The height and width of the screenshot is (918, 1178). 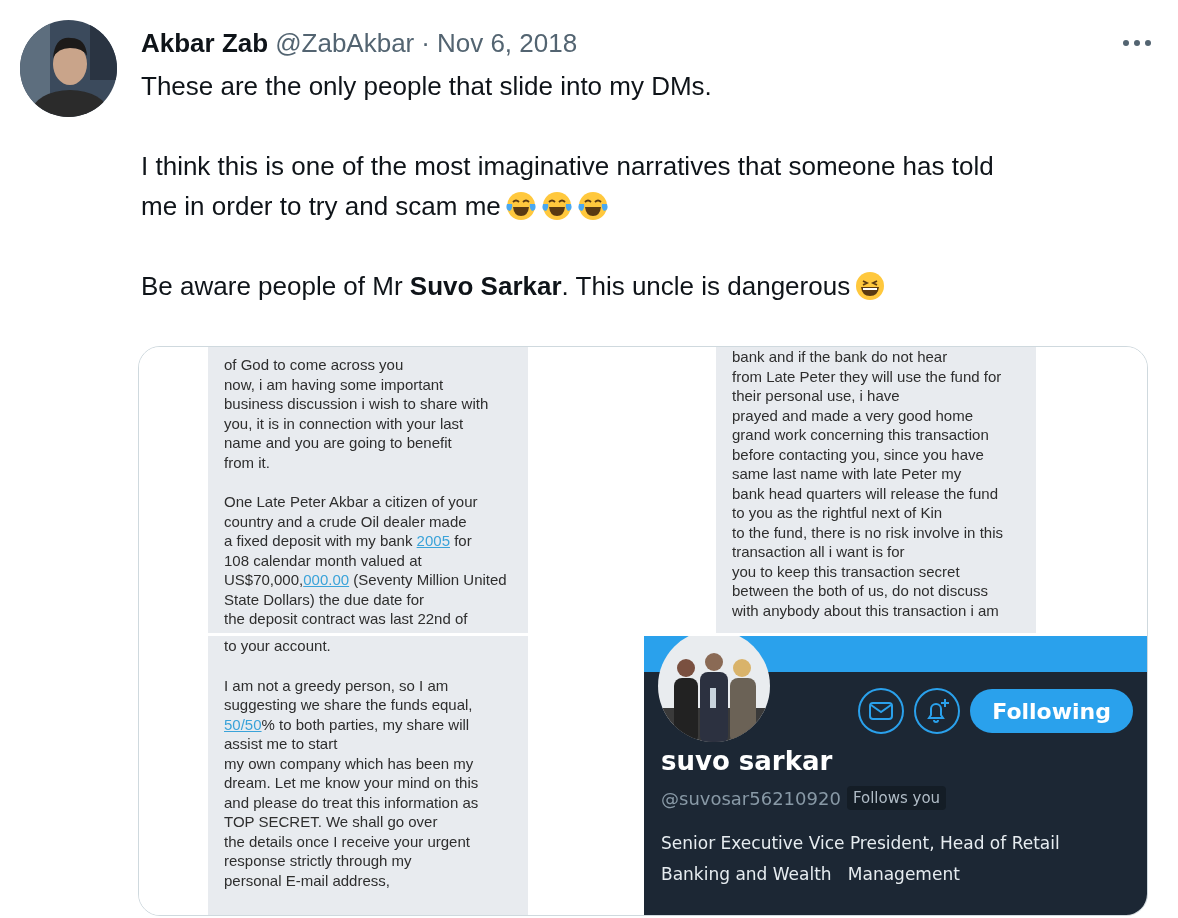 I want to click on bell-plus-icon, so click(x=937, y=711).